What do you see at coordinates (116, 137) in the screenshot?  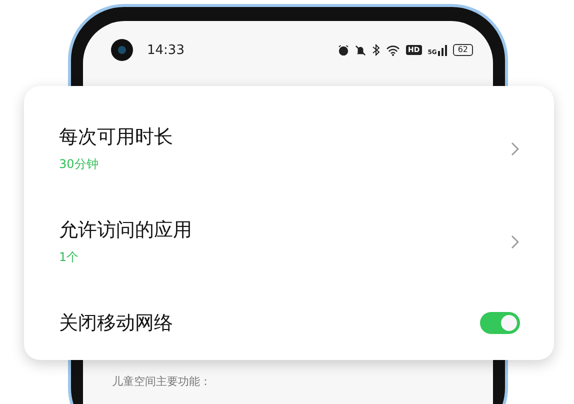 I see `setting-title: 每次可用时长` at bounding box center [116, 137].